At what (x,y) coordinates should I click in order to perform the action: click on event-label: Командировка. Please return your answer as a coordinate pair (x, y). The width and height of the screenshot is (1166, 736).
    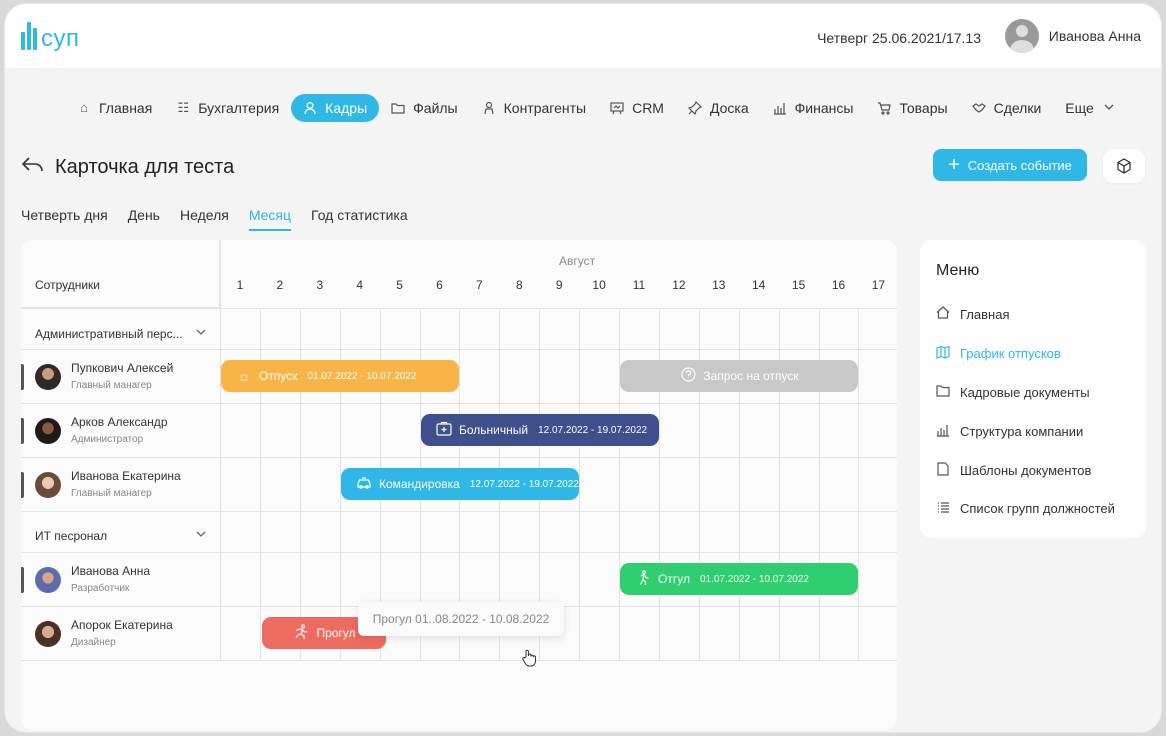
    Looking at the image, I should click on (419, 484).